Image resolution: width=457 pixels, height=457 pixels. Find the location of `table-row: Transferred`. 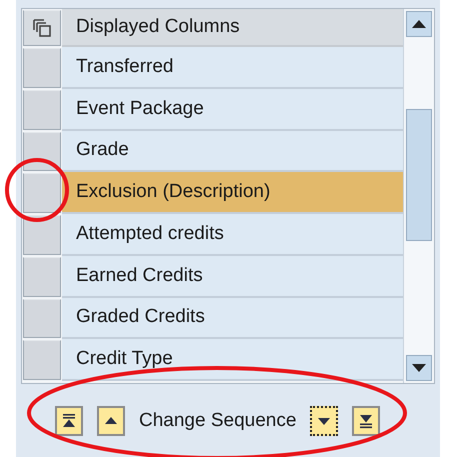

table-row: Transferred is located at coordinates (232, 68).